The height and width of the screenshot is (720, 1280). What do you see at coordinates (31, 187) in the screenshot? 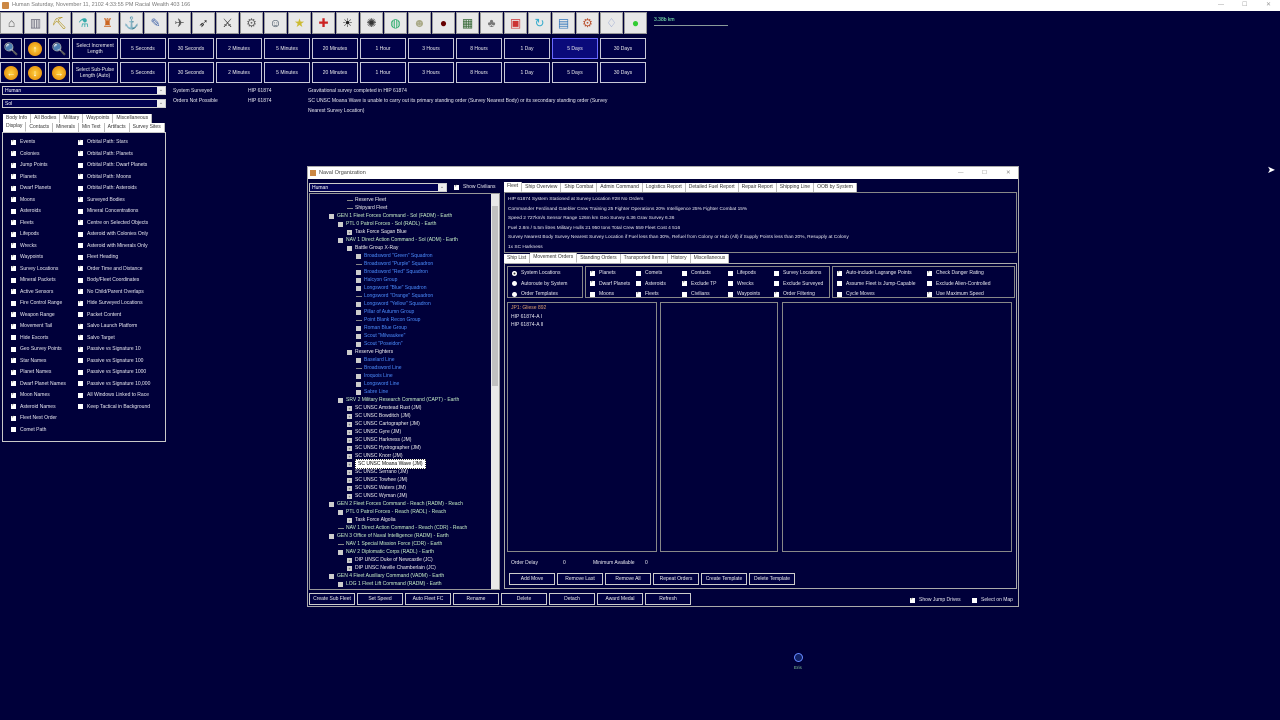
I see `display-option-checkbox: Dwarf Planets` at bounding box center [31, 187].